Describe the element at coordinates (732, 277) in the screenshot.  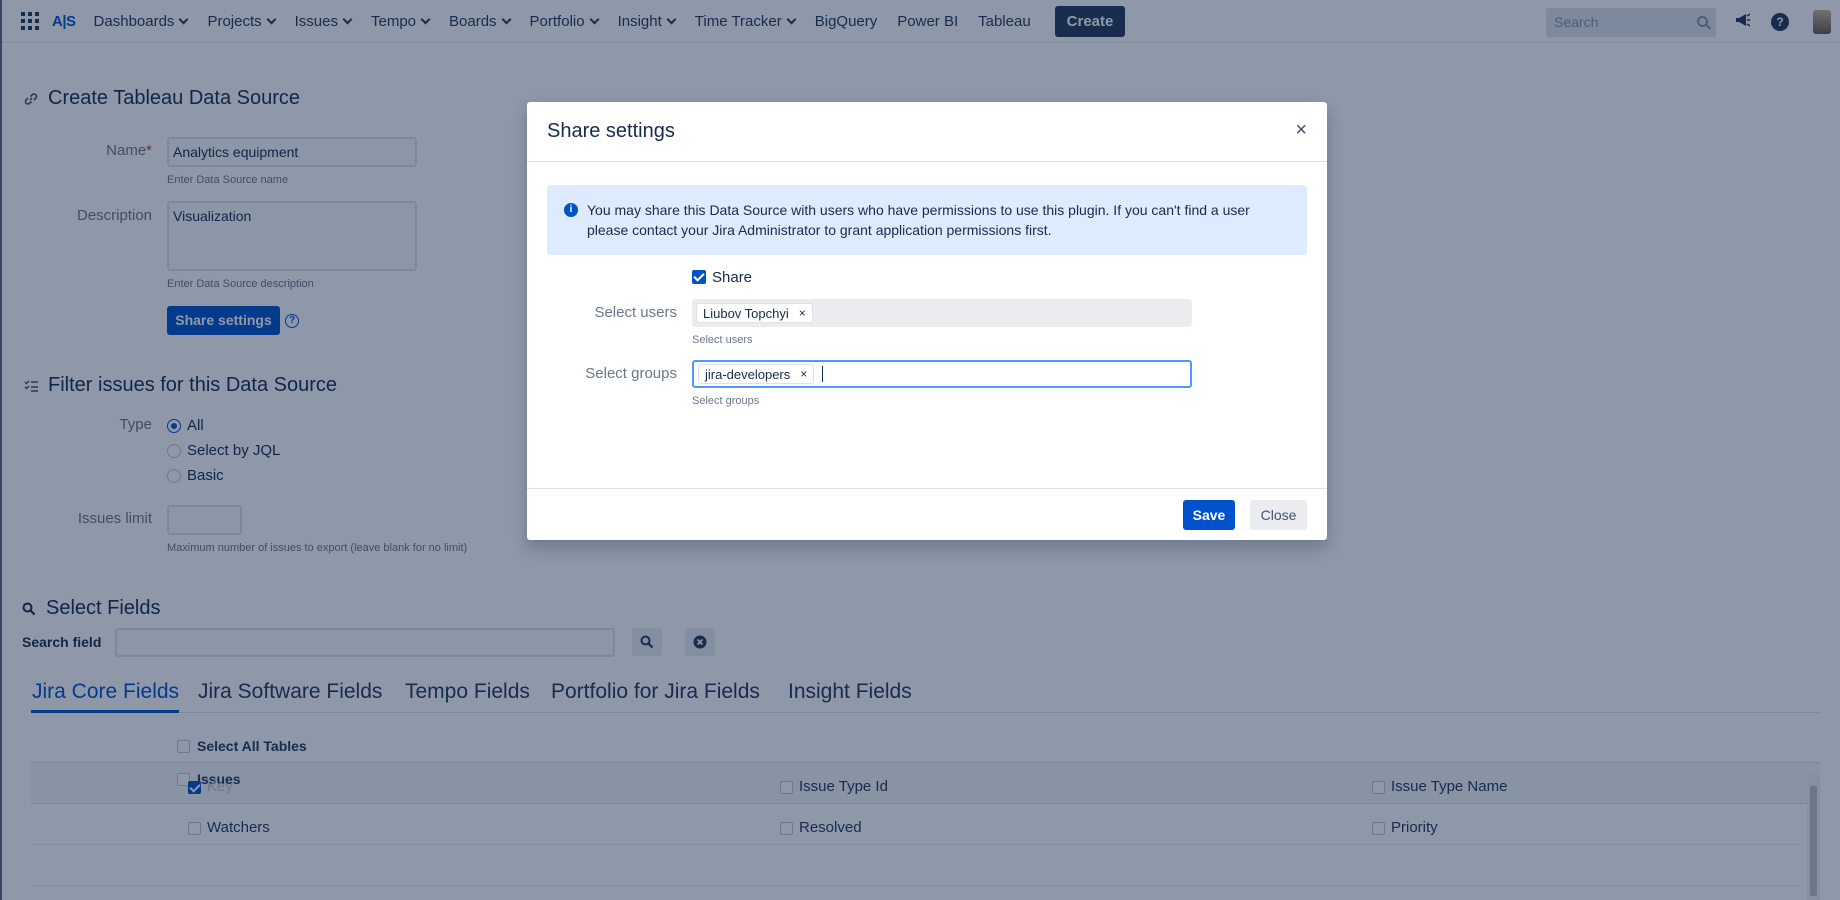
I see `share-label: Share` at that location.